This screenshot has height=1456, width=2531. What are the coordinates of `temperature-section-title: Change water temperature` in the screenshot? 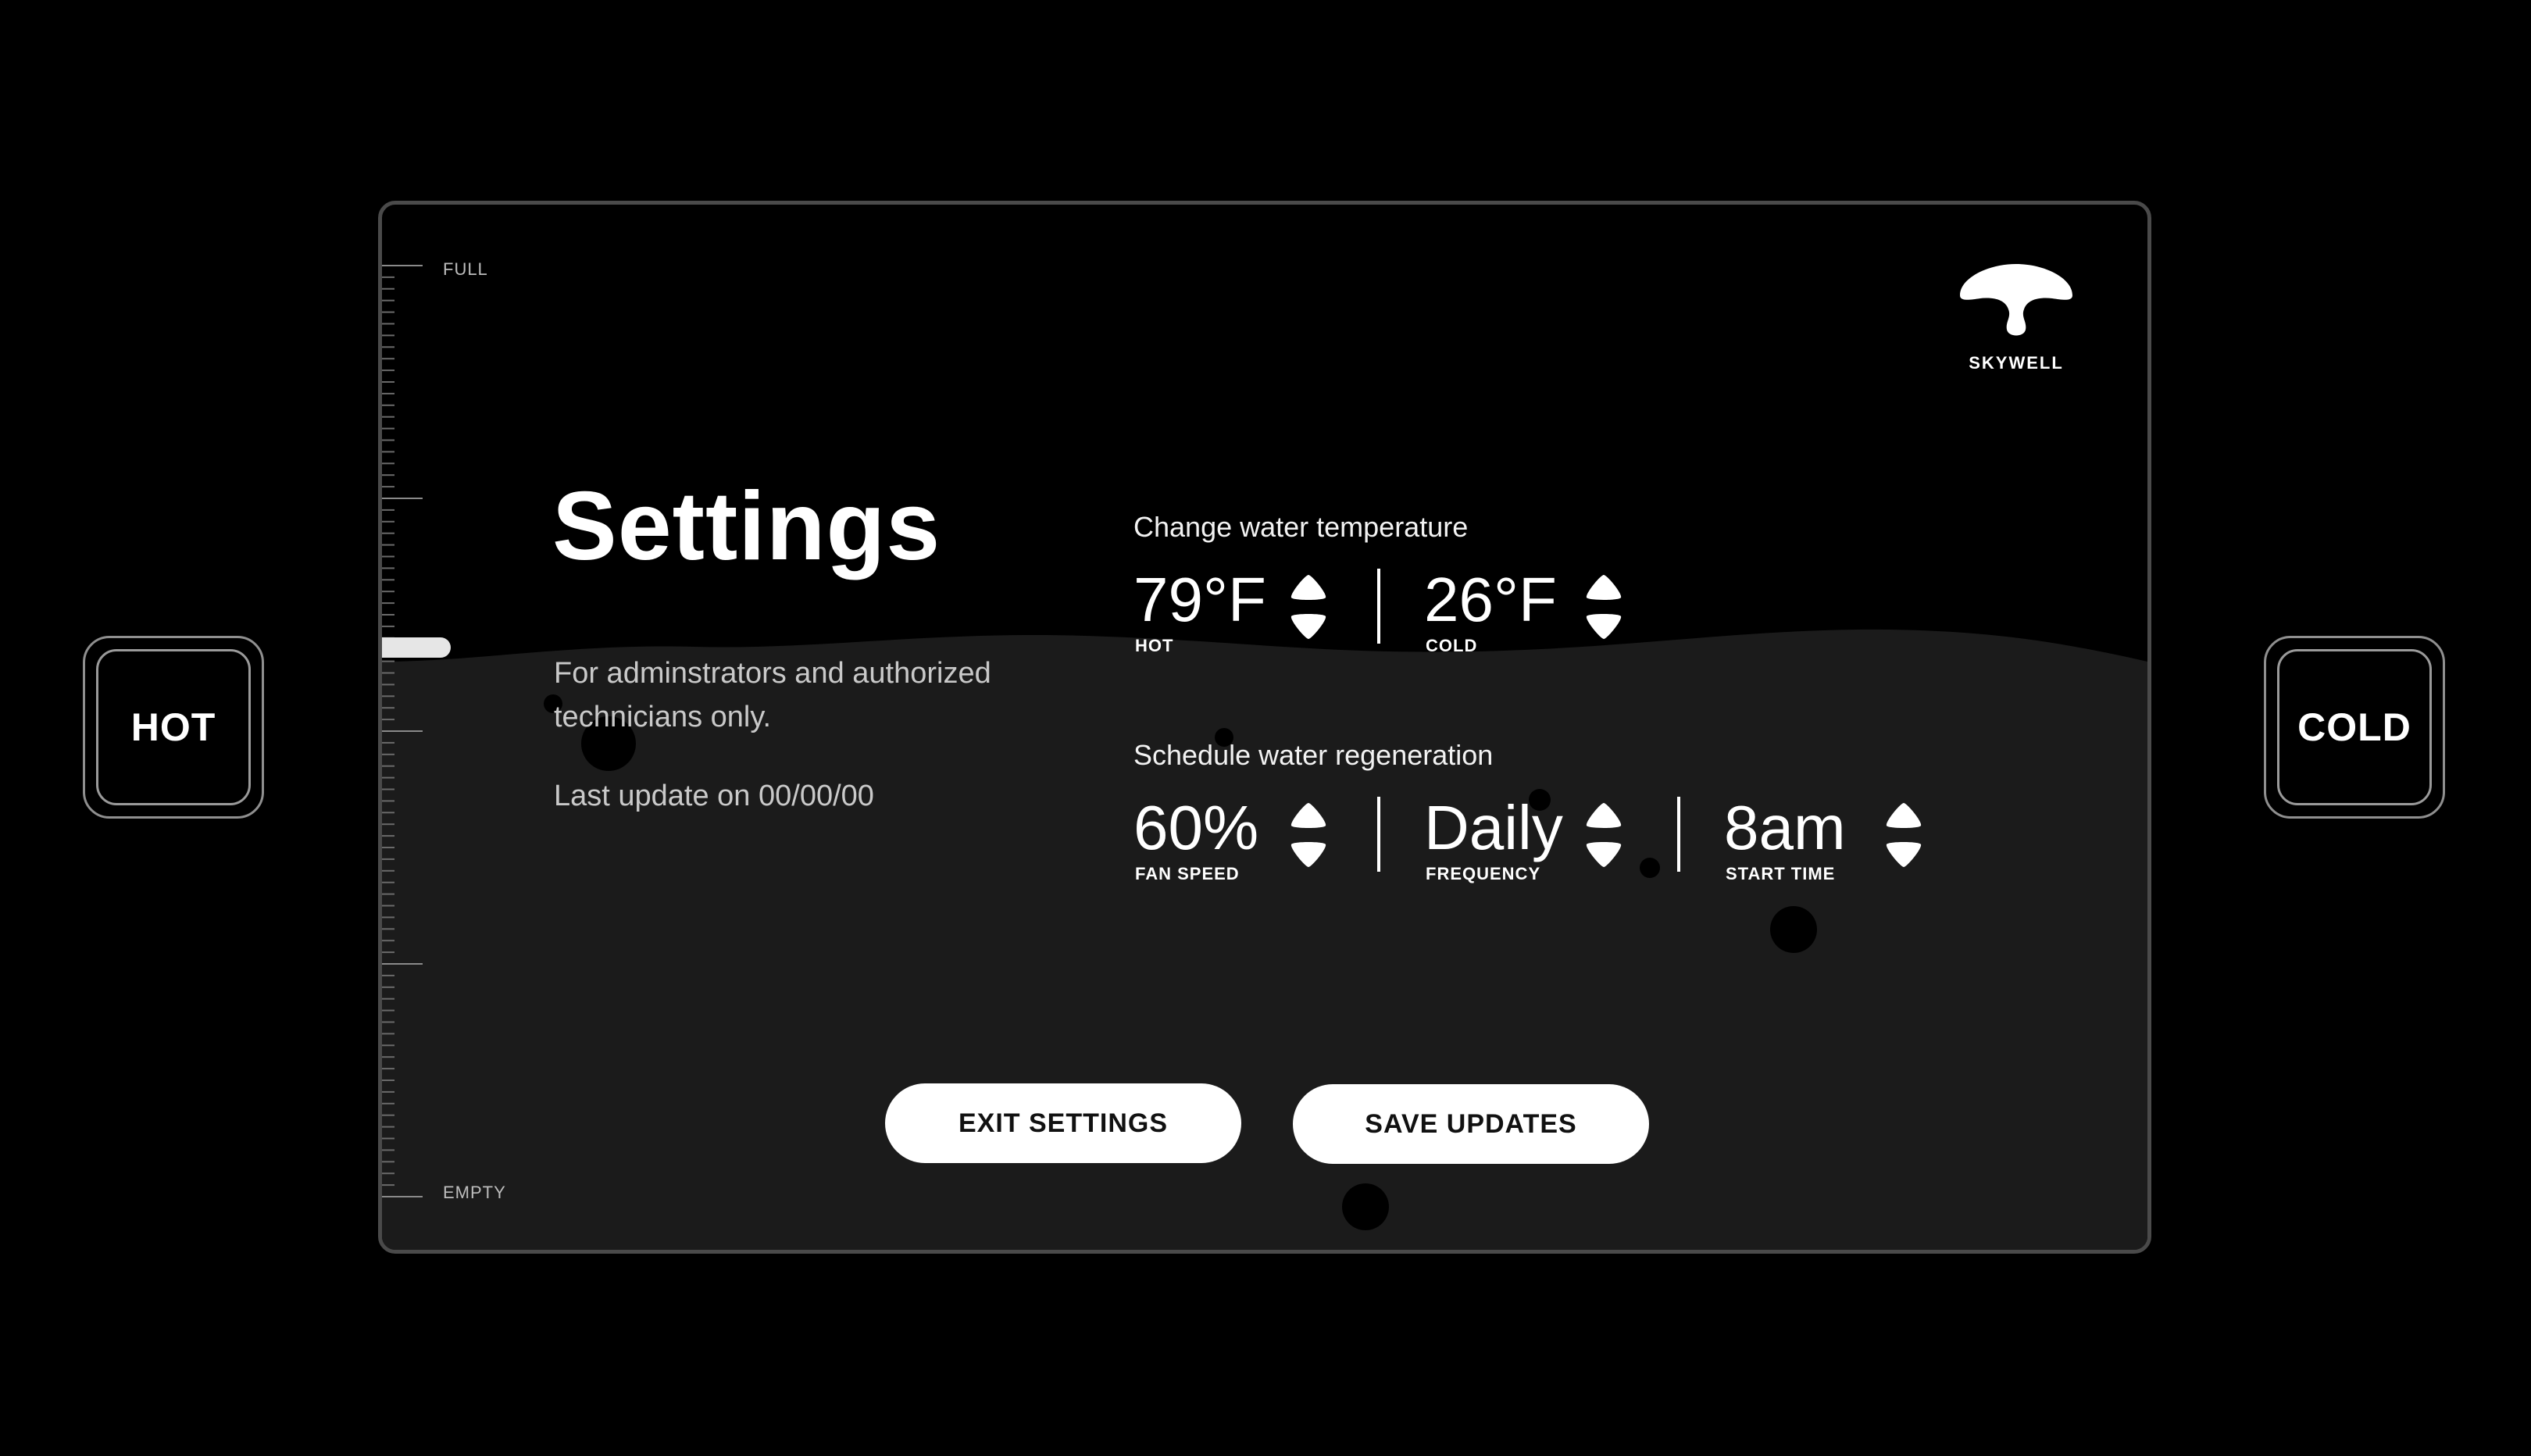 It's located at (1301, 527).